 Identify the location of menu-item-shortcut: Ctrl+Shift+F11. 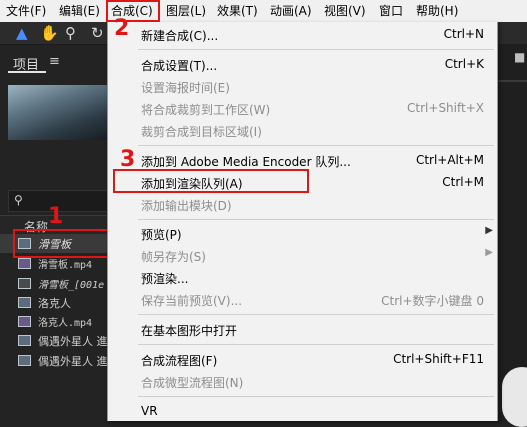
(438, 359).